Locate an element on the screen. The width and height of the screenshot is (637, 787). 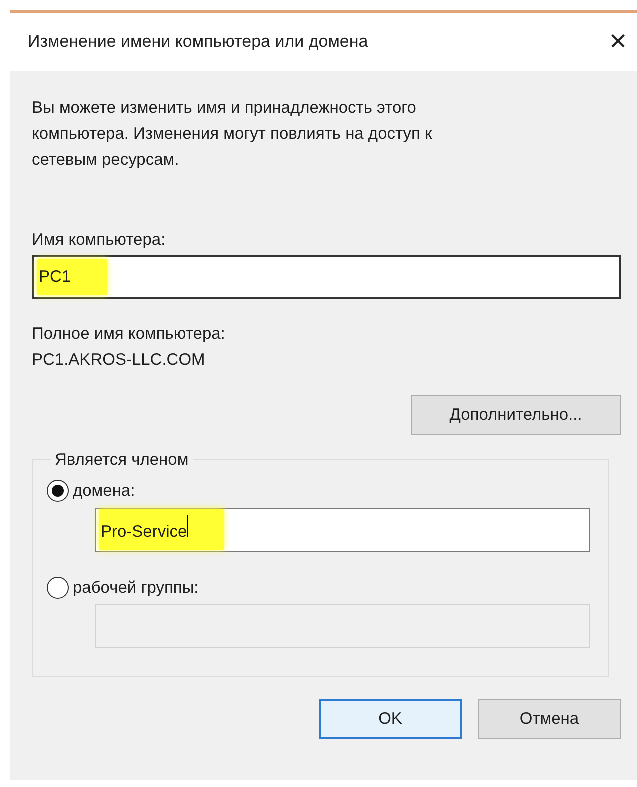
close-button: × is located at coordinates (618, 42).